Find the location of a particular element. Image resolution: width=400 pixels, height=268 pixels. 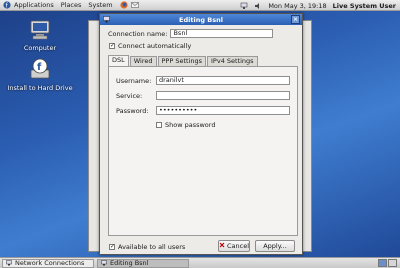

dialog-title: Editing Bsnl is located at coordinates (201, 19).